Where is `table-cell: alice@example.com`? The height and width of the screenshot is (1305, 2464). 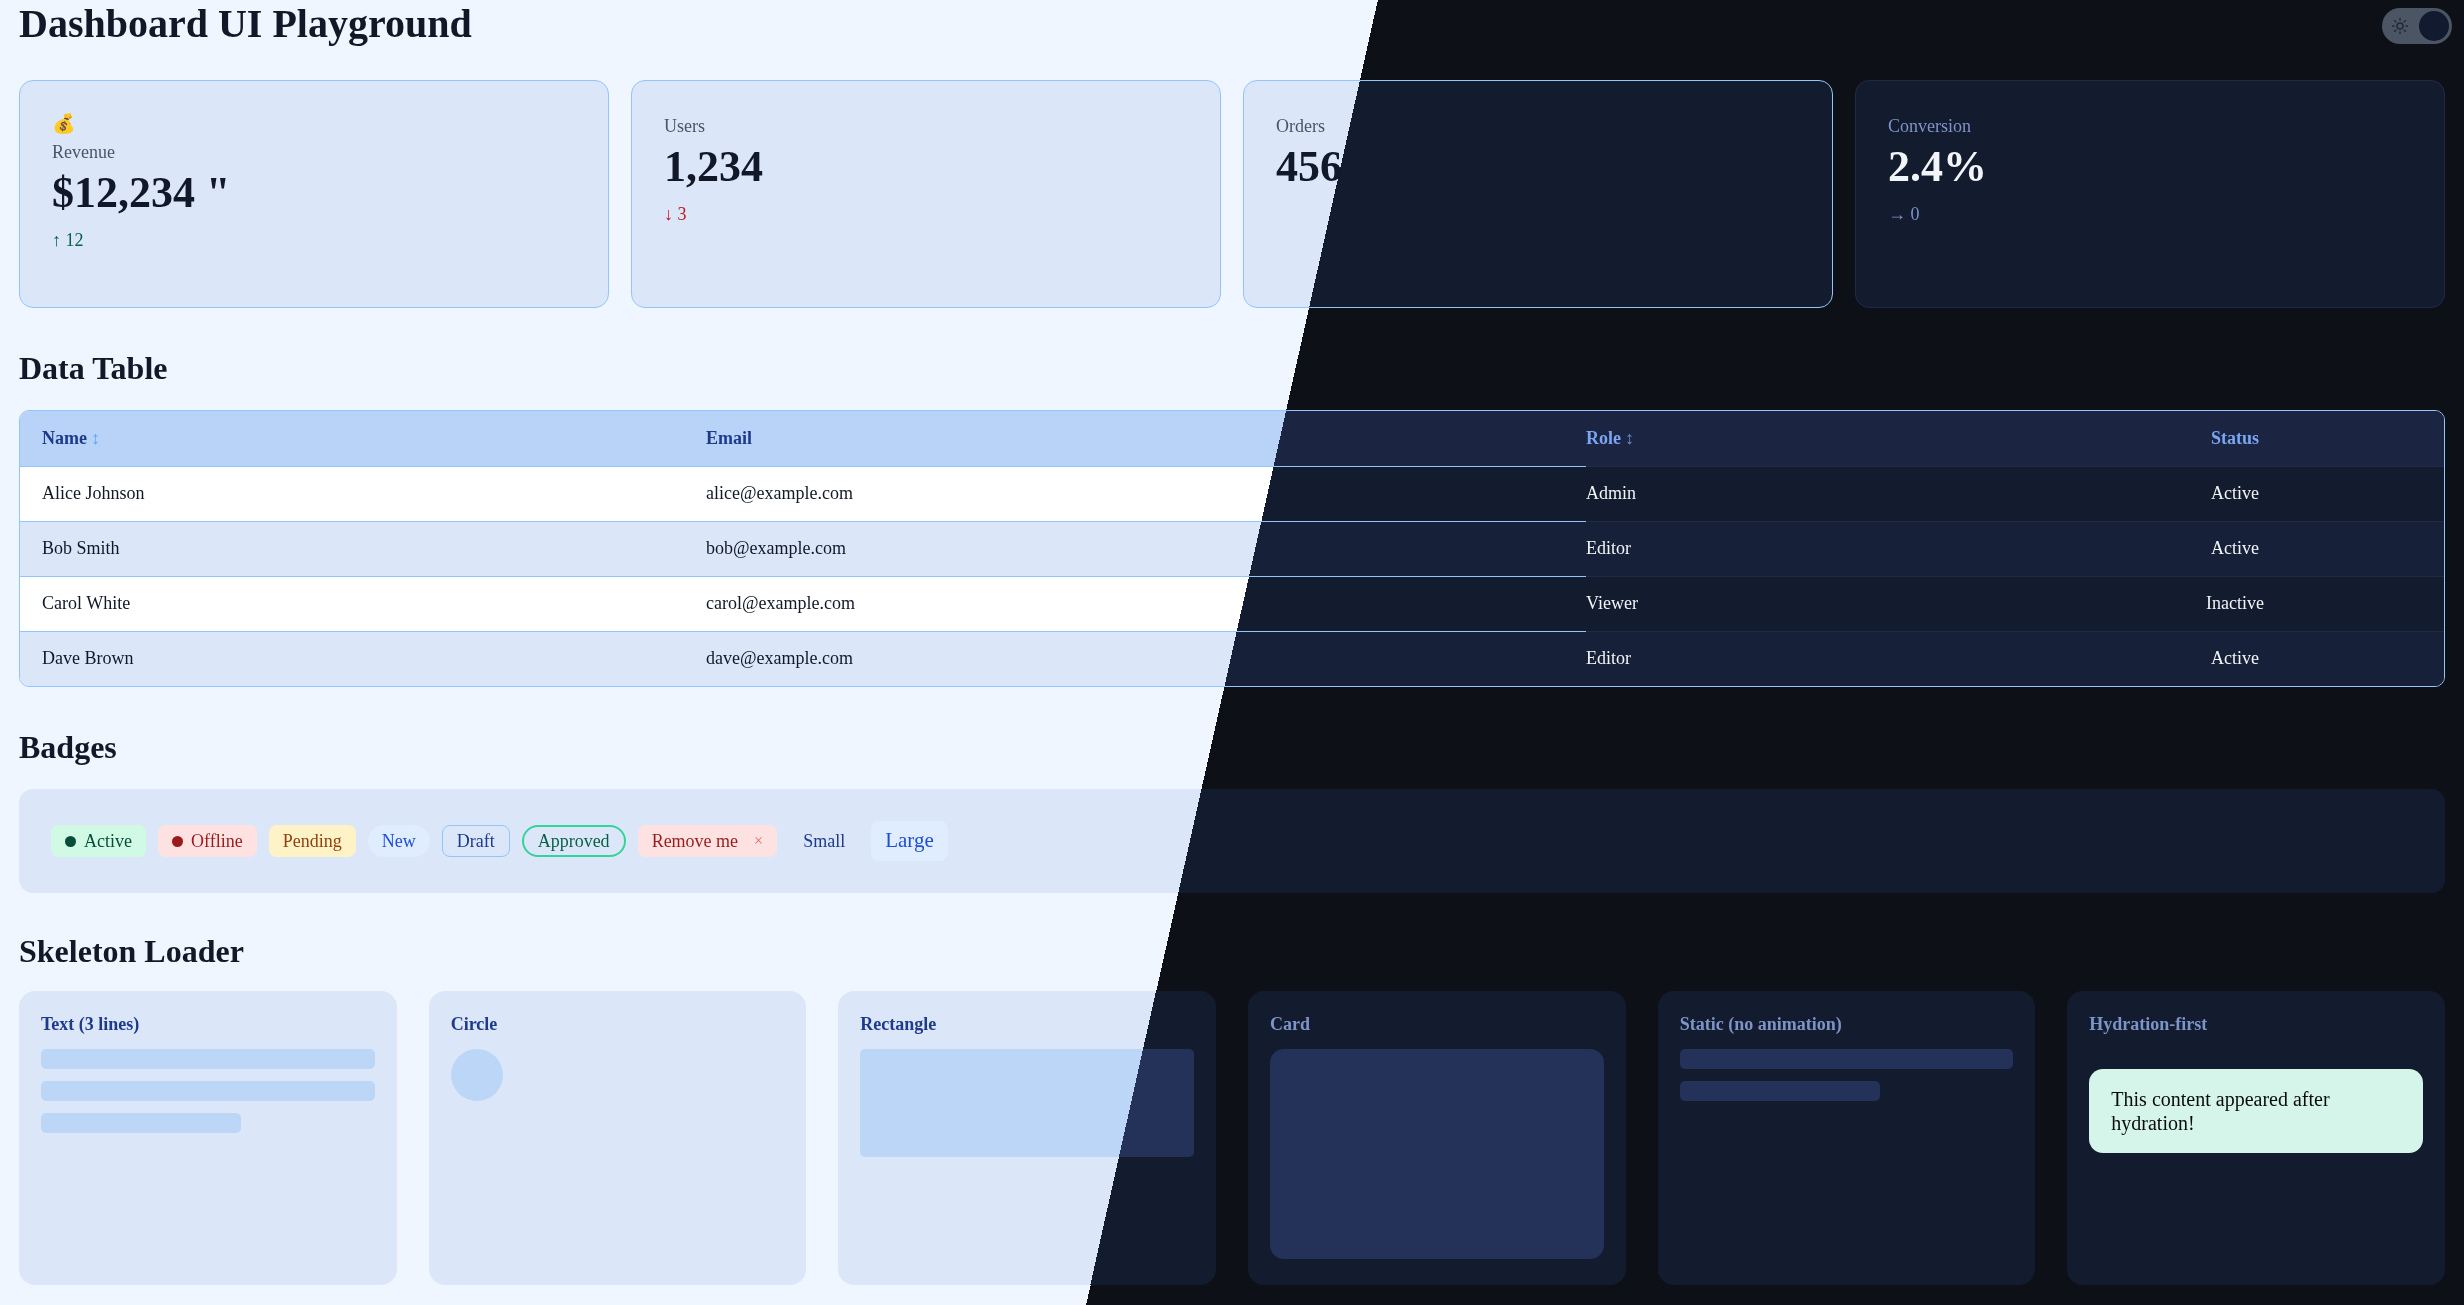
table-cell: alice@example.com is located at coordinates (779, 493).